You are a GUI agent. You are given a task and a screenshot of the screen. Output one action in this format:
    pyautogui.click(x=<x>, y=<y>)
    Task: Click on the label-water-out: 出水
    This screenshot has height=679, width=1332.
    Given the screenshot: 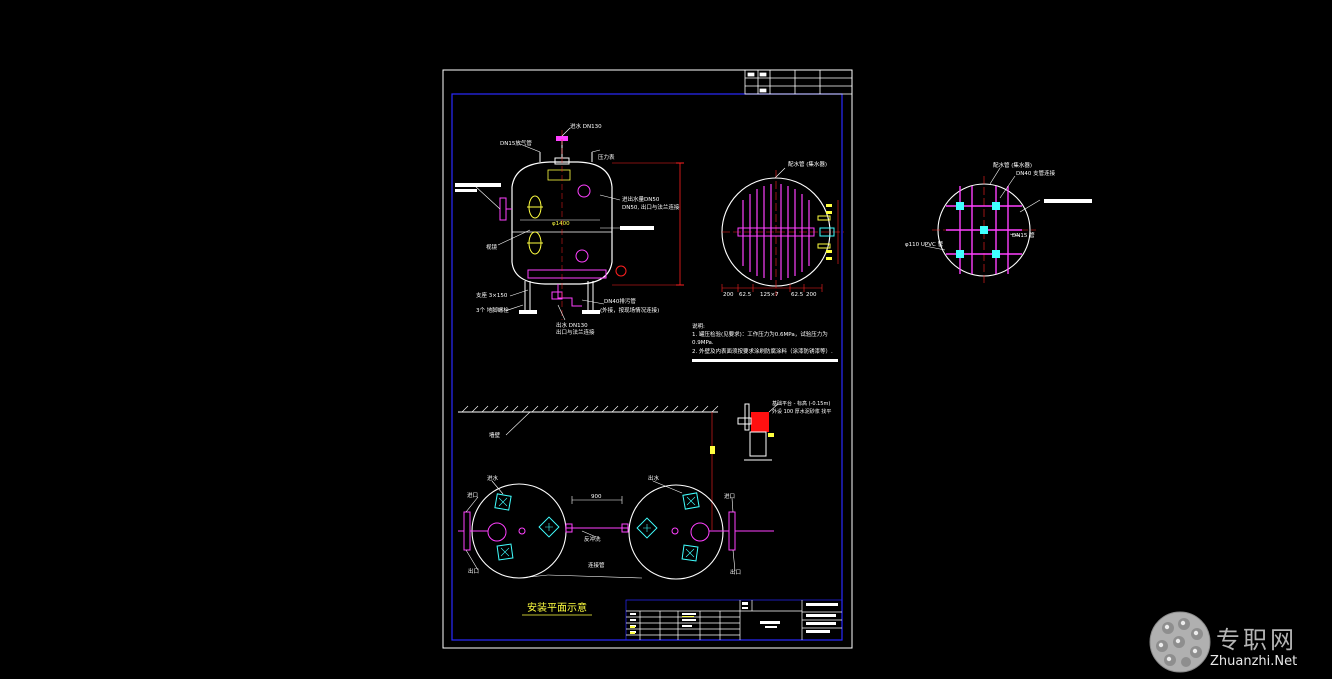 What is the action you would take?
    pyautogui.click(x=654, y=478)
    